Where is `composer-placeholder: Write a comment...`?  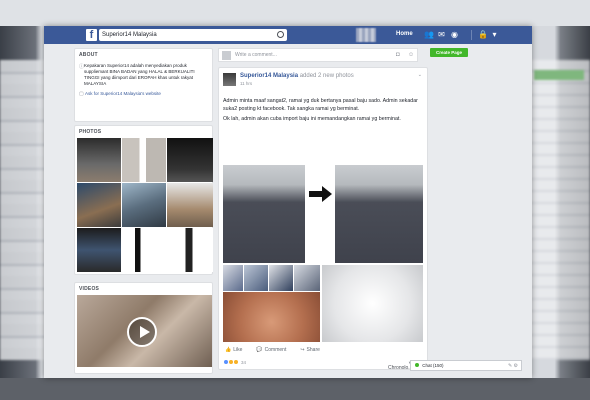
composer-placeholder: Write a comment... is located at coordinates (256, 55).